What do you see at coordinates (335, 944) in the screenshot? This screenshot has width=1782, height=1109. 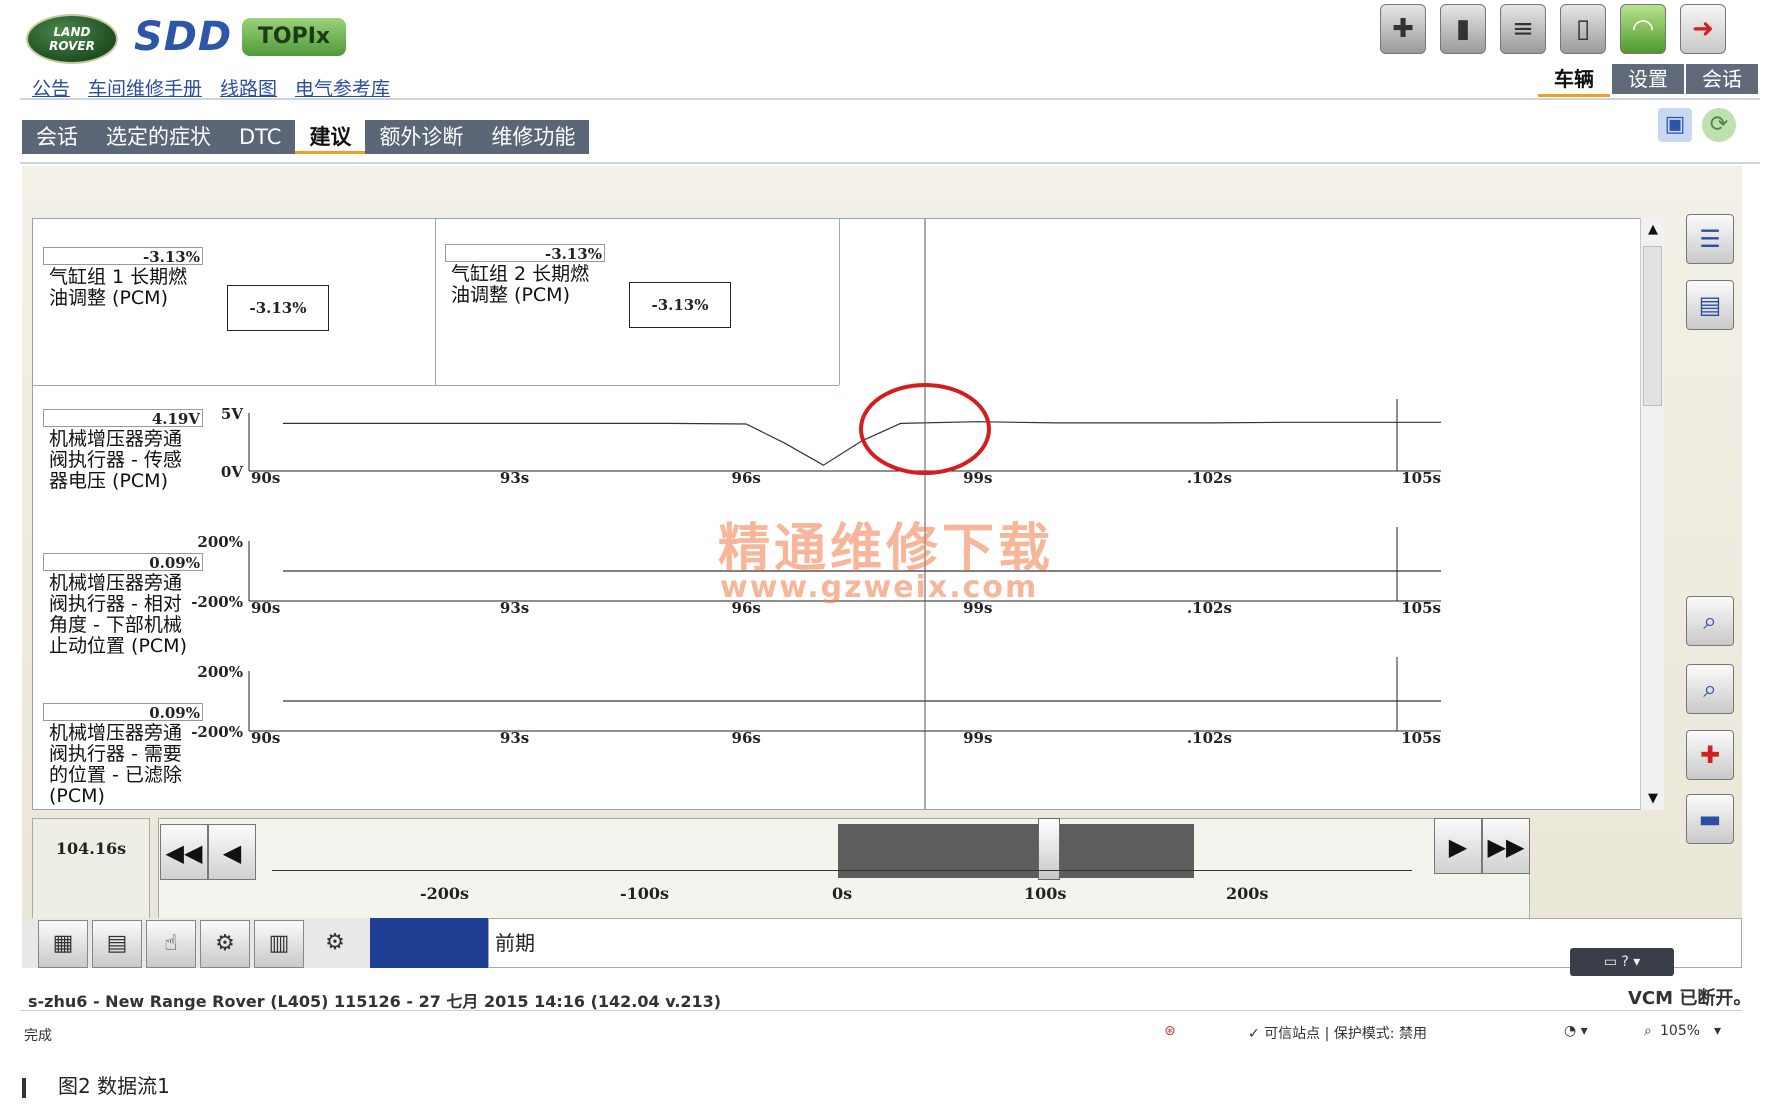 I see `gears-icon: ⚙` at bounding box center [335, 944].